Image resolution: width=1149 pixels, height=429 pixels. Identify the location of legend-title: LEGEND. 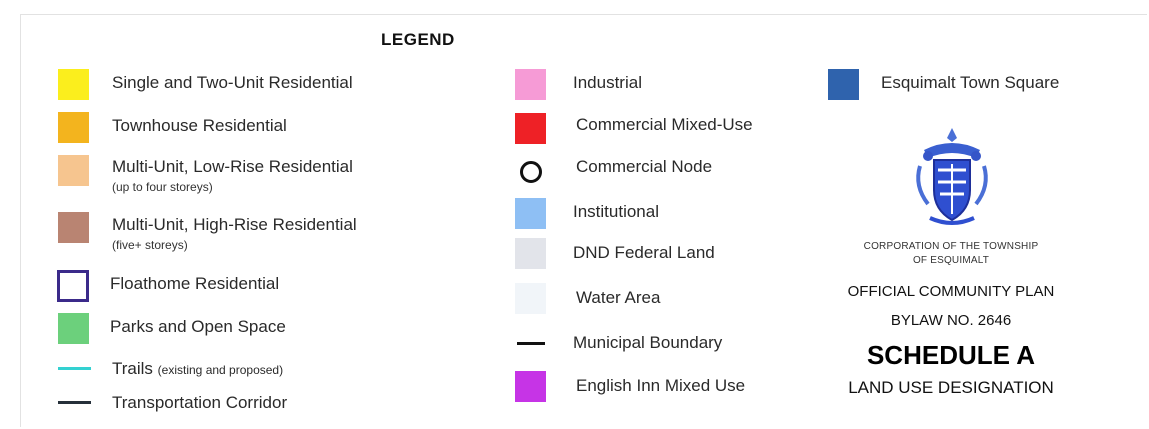
(418, 39).